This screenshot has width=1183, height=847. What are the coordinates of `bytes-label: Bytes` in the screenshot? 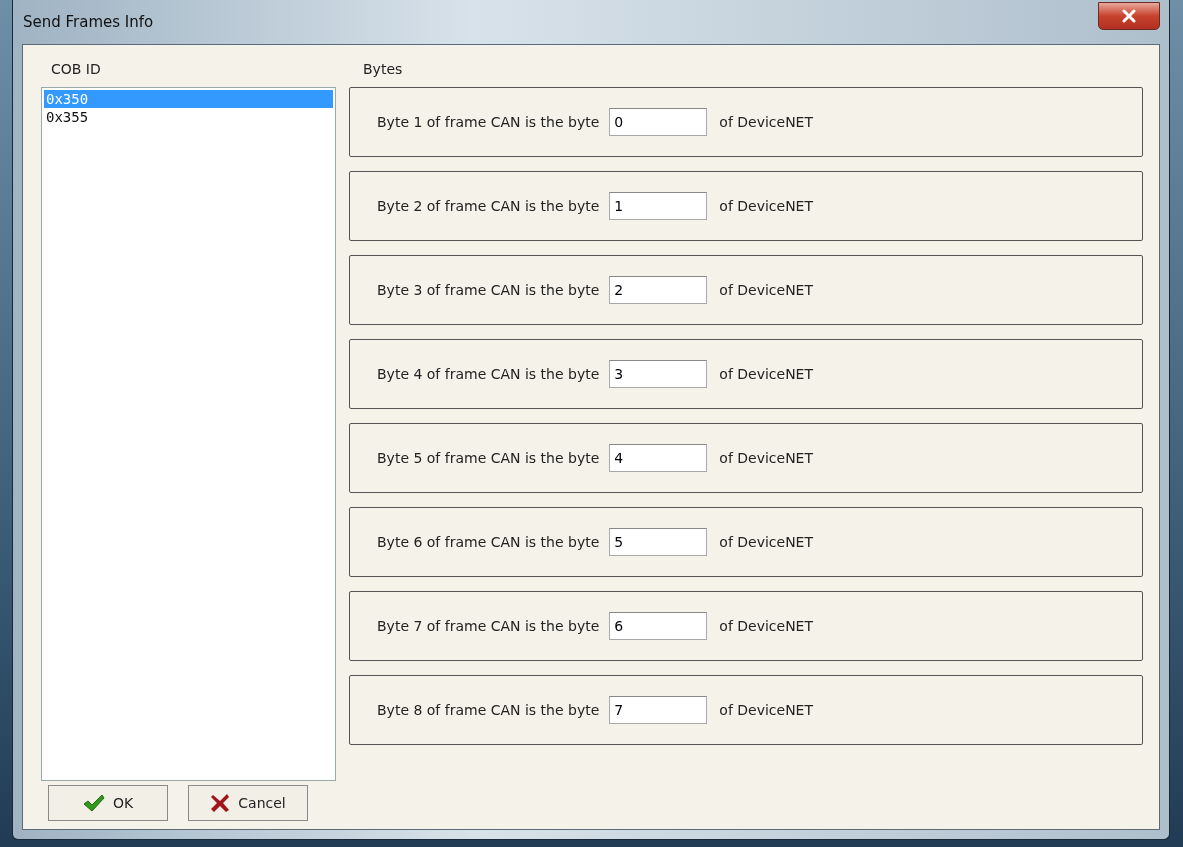 It's located at (383, 69).